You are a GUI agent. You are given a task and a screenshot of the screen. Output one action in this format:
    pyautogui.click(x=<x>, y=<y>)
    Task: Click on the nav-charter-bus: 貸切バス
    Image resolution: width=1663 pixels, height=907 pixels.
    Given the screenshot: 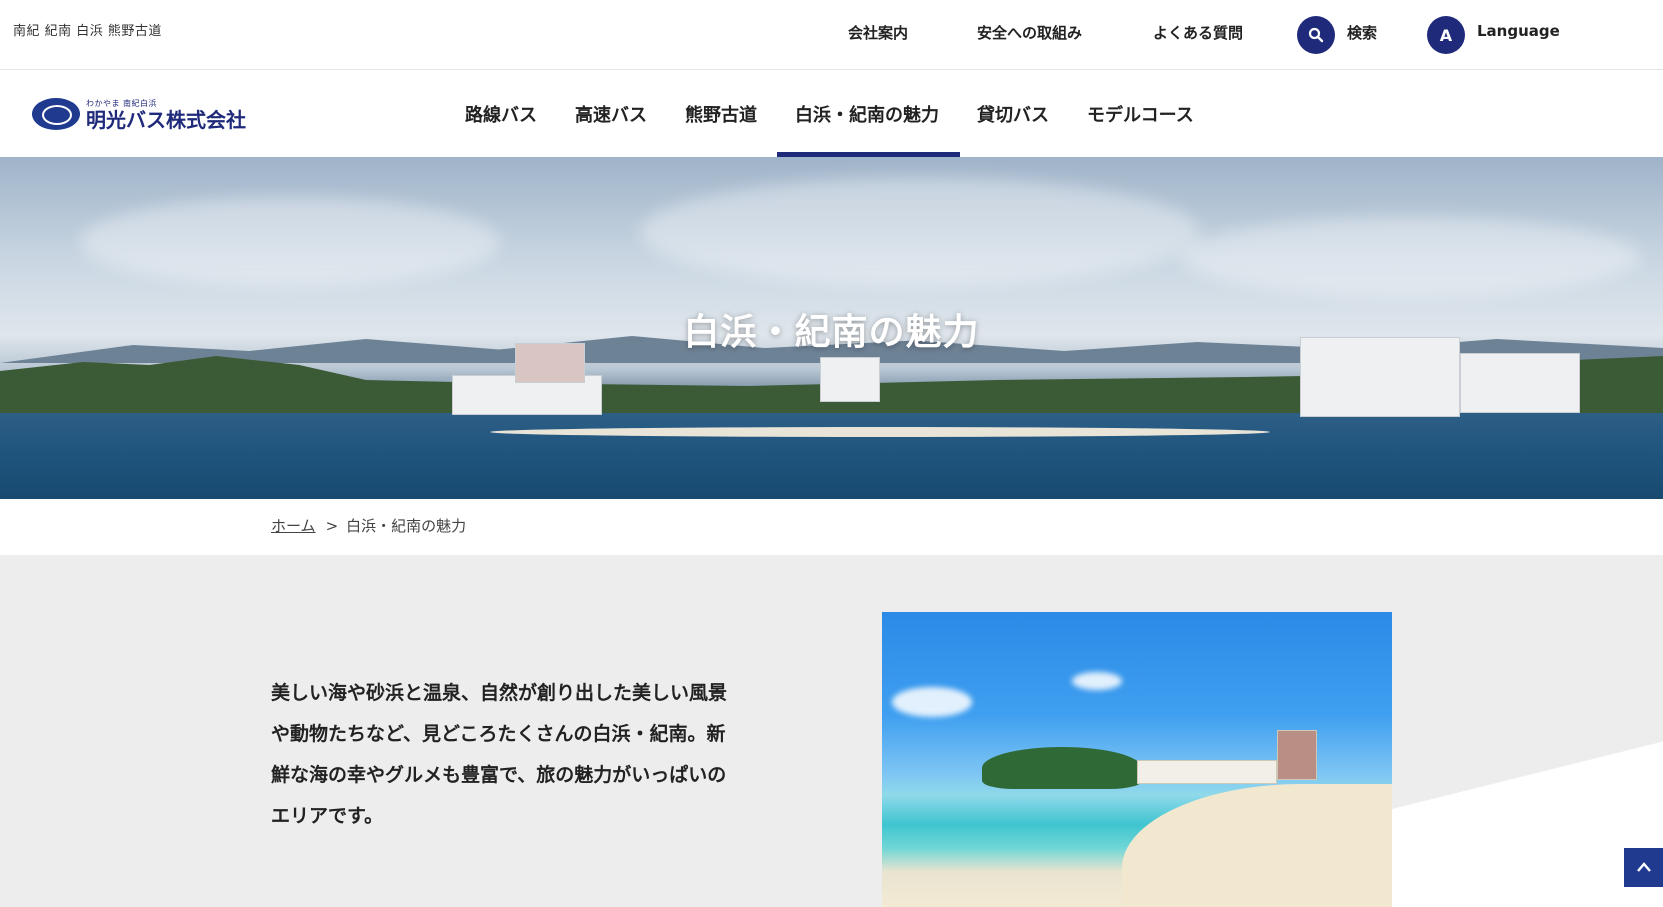 What is the action you would take?
    pyautogui.click(x=1013, y=114)
    